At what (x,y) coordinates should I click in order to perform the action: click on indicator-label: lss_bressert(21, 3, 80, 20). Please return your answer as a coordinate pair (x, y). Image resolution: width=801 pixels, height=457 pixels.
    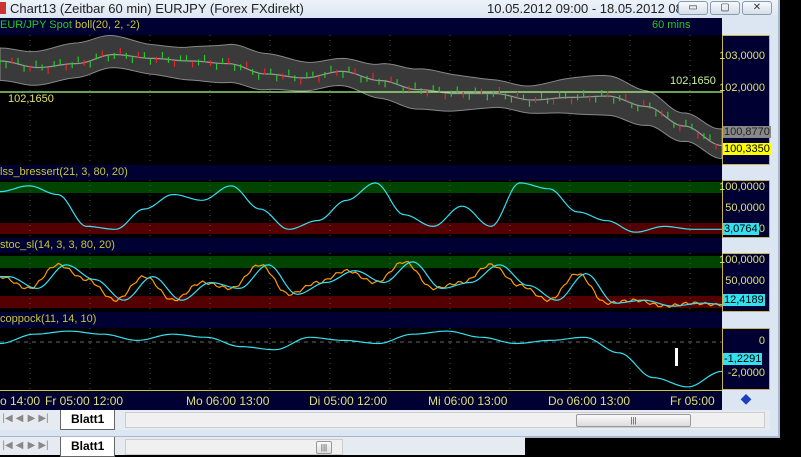
    Looking at the image, I should click on (64, 172).